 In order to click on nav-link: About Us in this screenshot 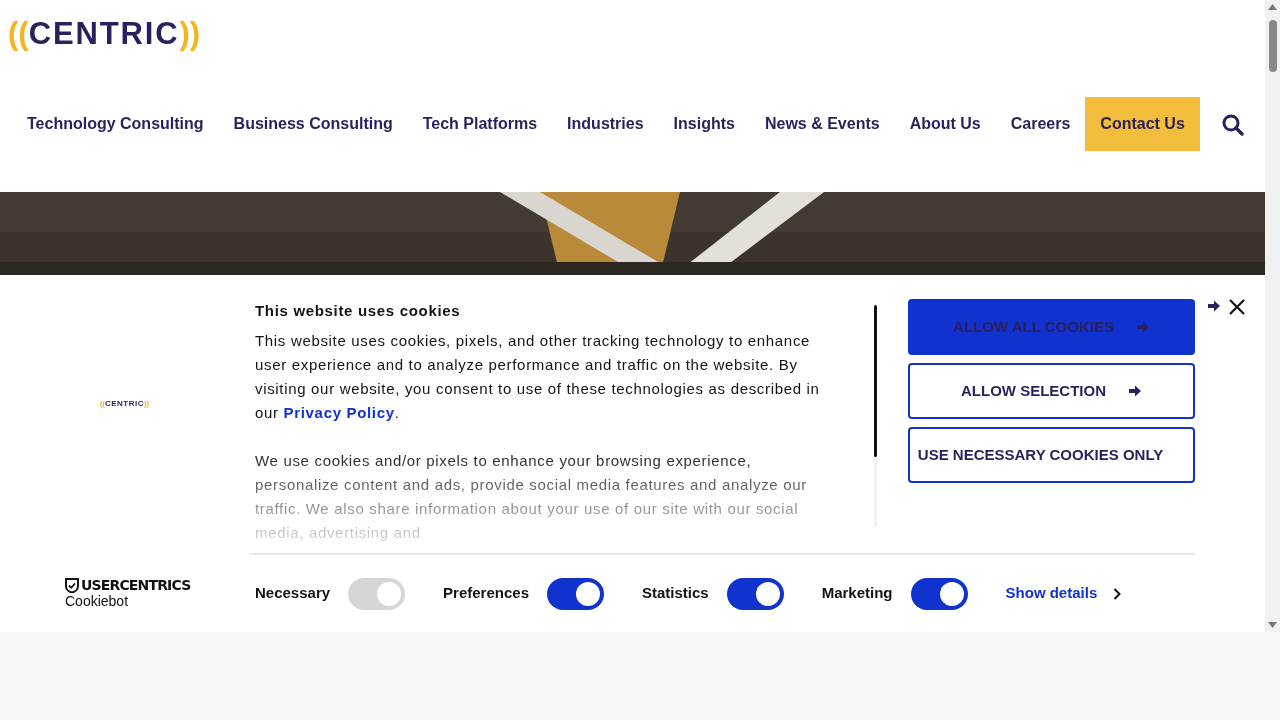, I will do `click(945, 124)`.